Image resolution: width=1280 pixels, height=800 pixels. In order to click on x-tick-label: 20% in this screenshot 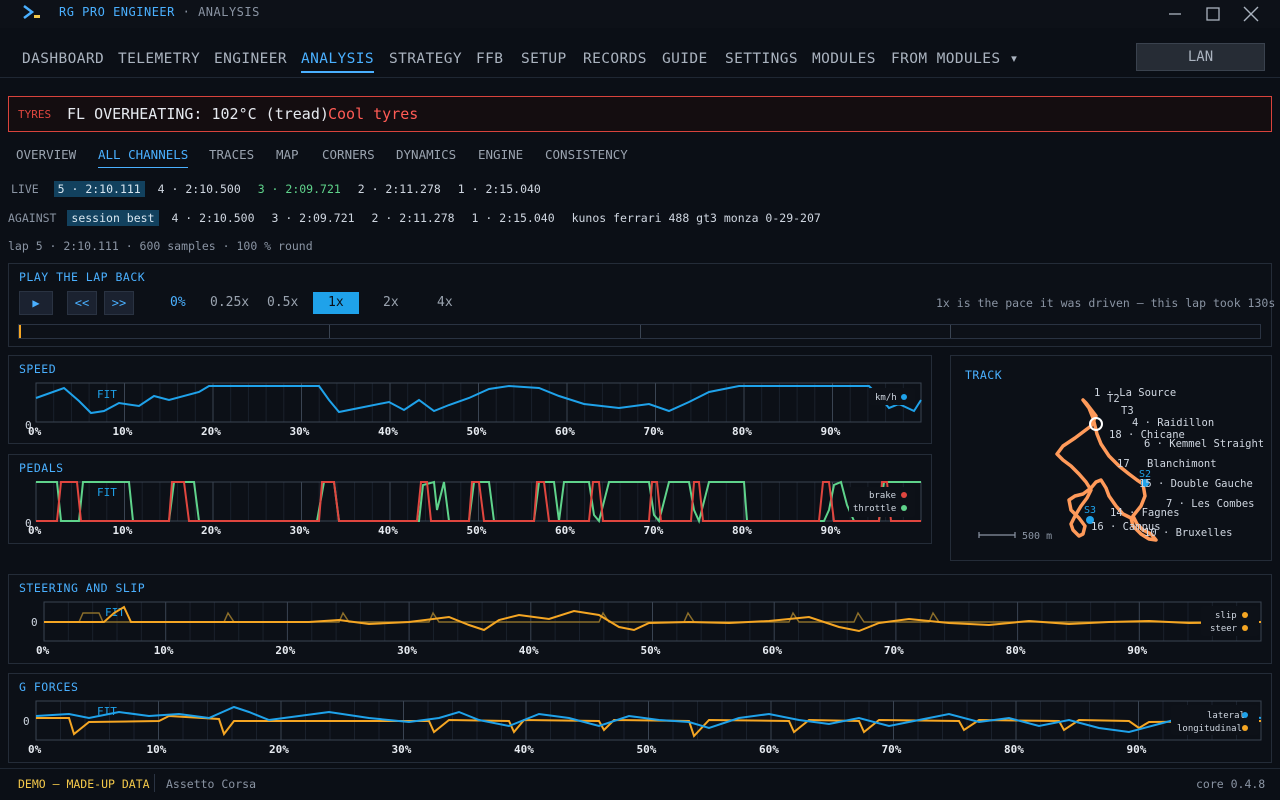, I will do `click(211, 431)`.